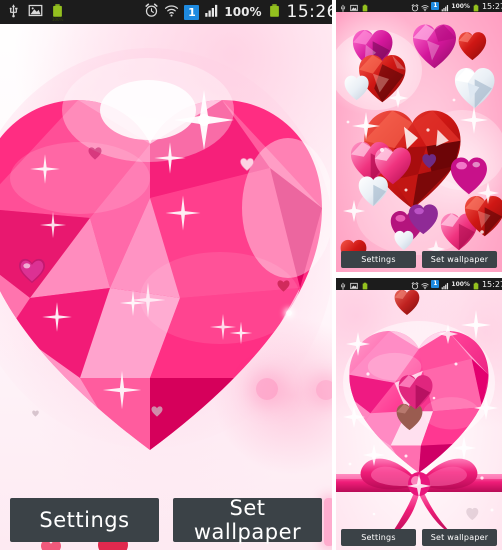 The height and width of the screenshot is (550, 502). Describe the element at coordinates (419, 145) in the screenshot. I see `crystal-hearts-cluster` at that location.